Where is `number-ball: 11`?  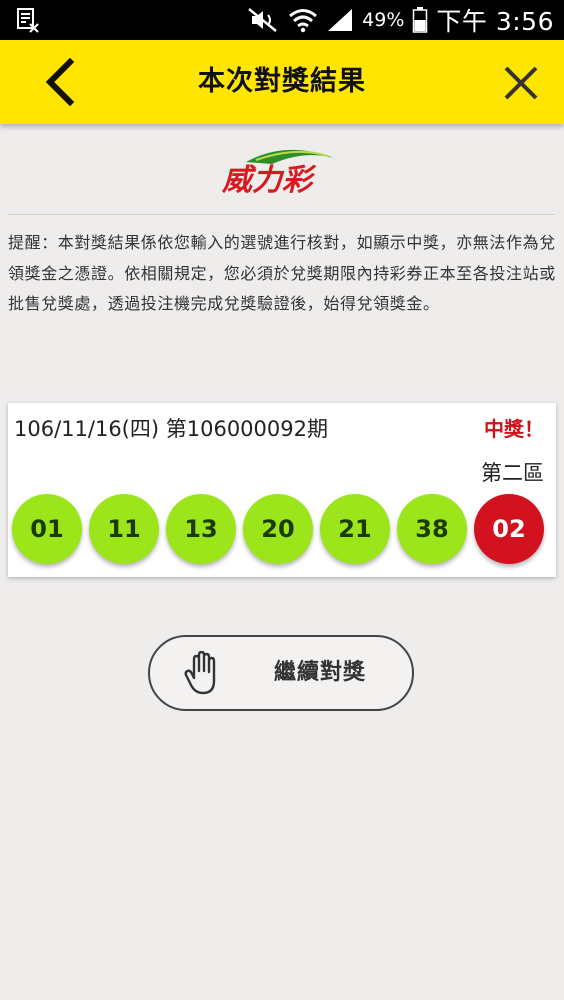 number-ball: 11 is located at coordinates (124, 529).